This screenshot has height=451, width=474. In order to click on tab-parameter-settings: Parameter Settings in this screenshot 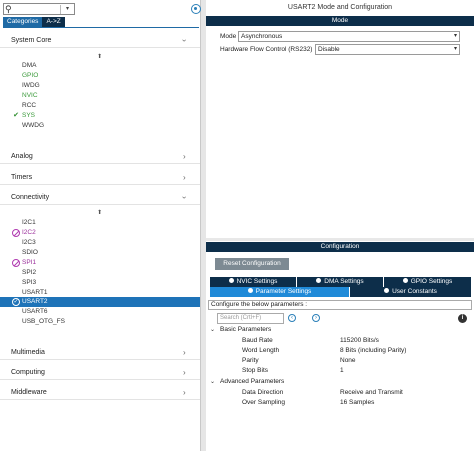, I will do `click(280, 292)`.